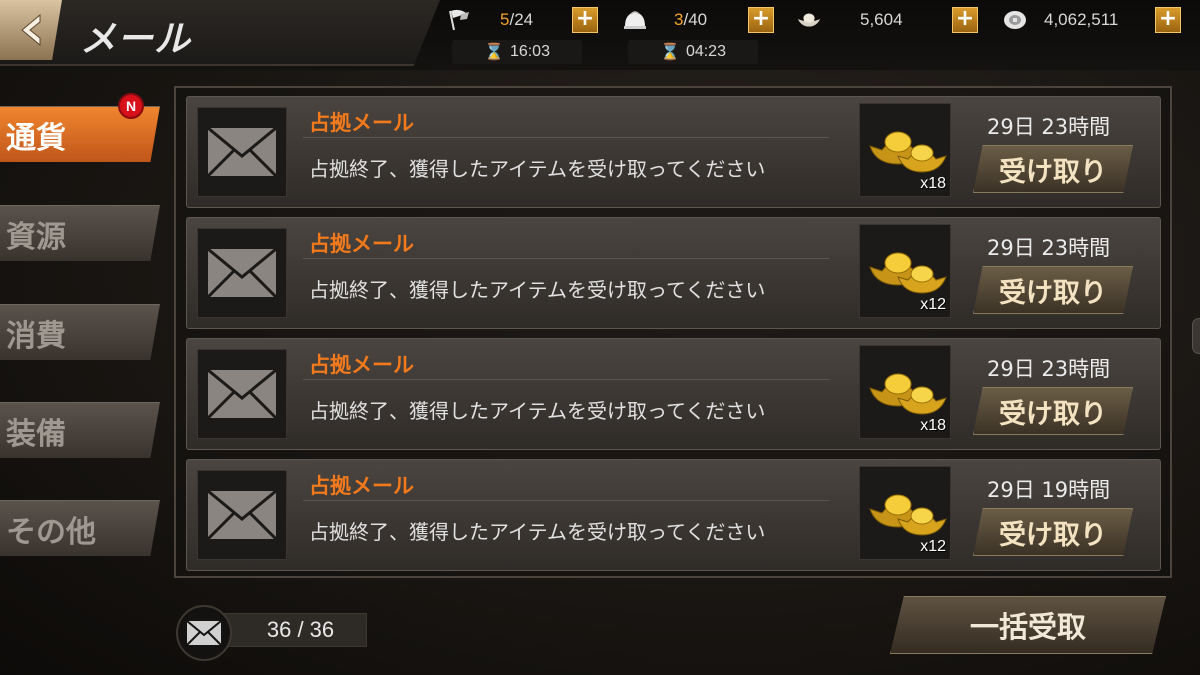  What do you see at coordinates (517, 19) in the screenshot?
I see `flags-count: 5/24` at bounding box center [517, 19].